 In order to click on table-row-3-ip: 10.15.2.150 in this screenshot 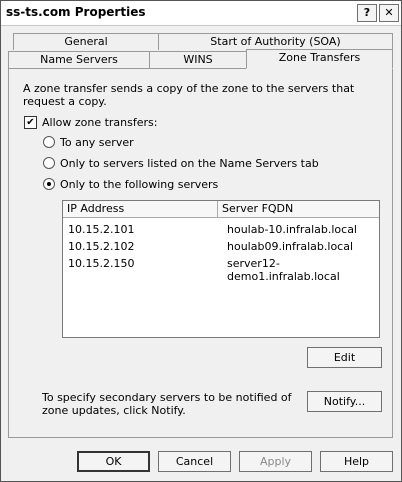, I will do `click(101, 263)`.